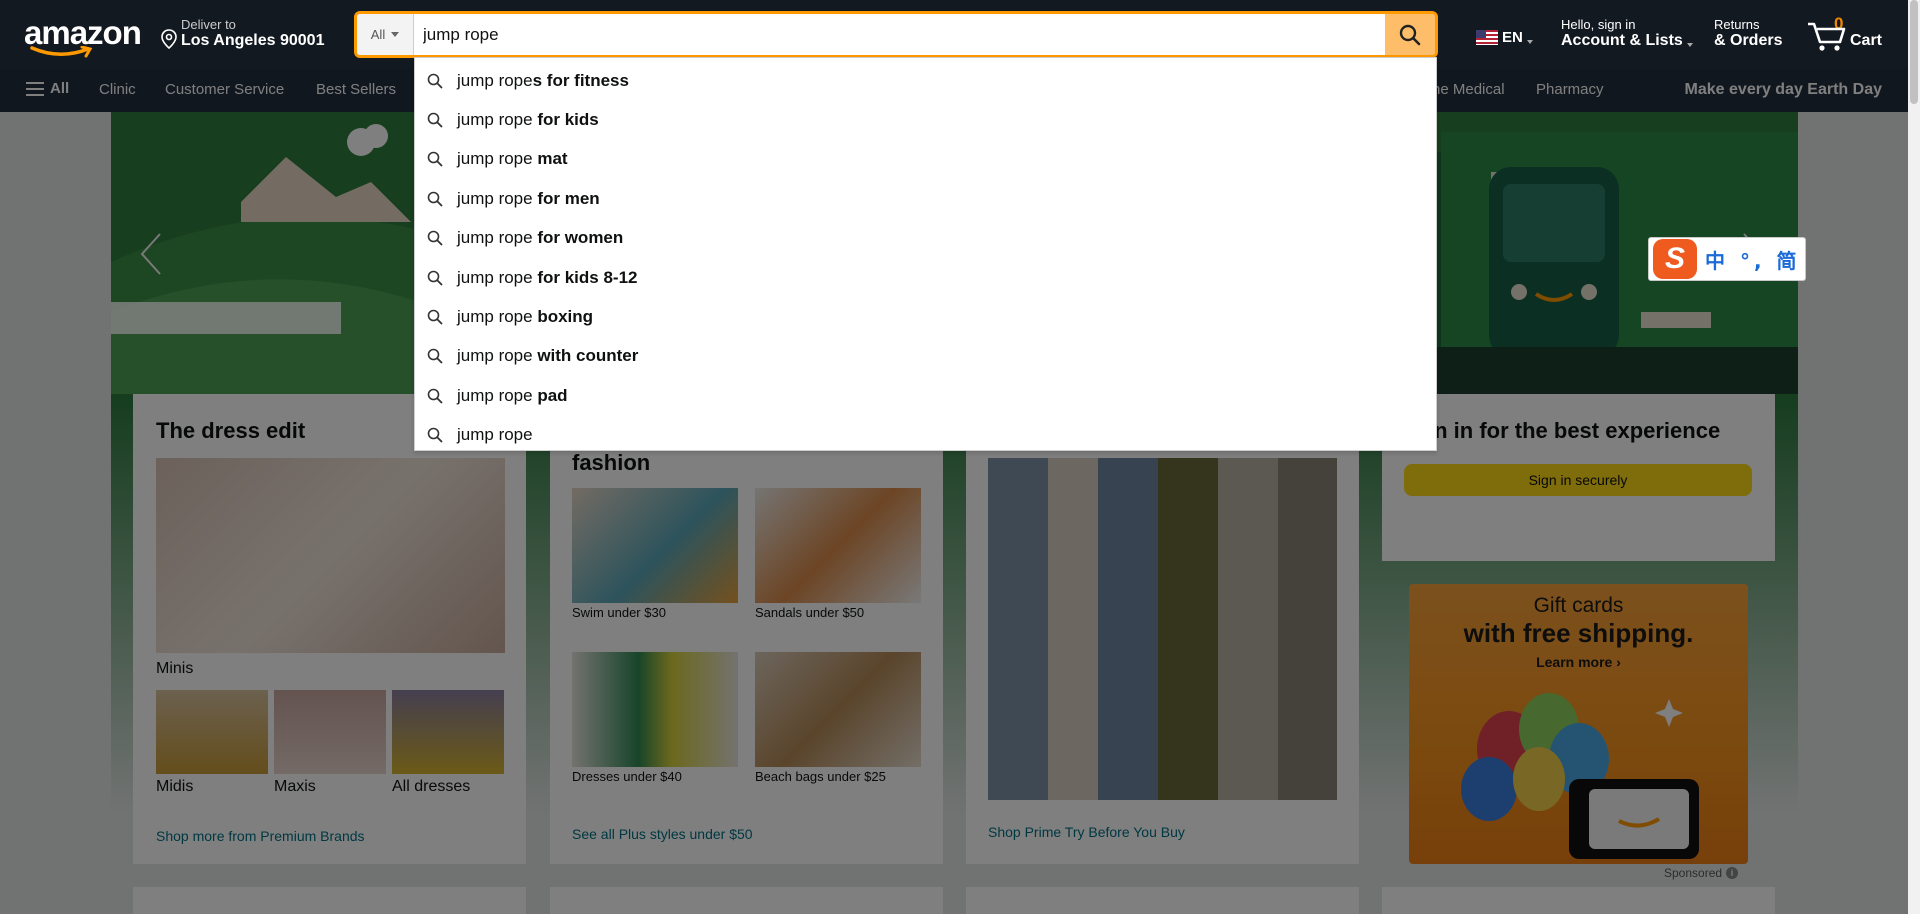 Image resolution: width=1920 pixels, height=914 pixels. I want to click on language-selector: EN, so click(1504, 37).